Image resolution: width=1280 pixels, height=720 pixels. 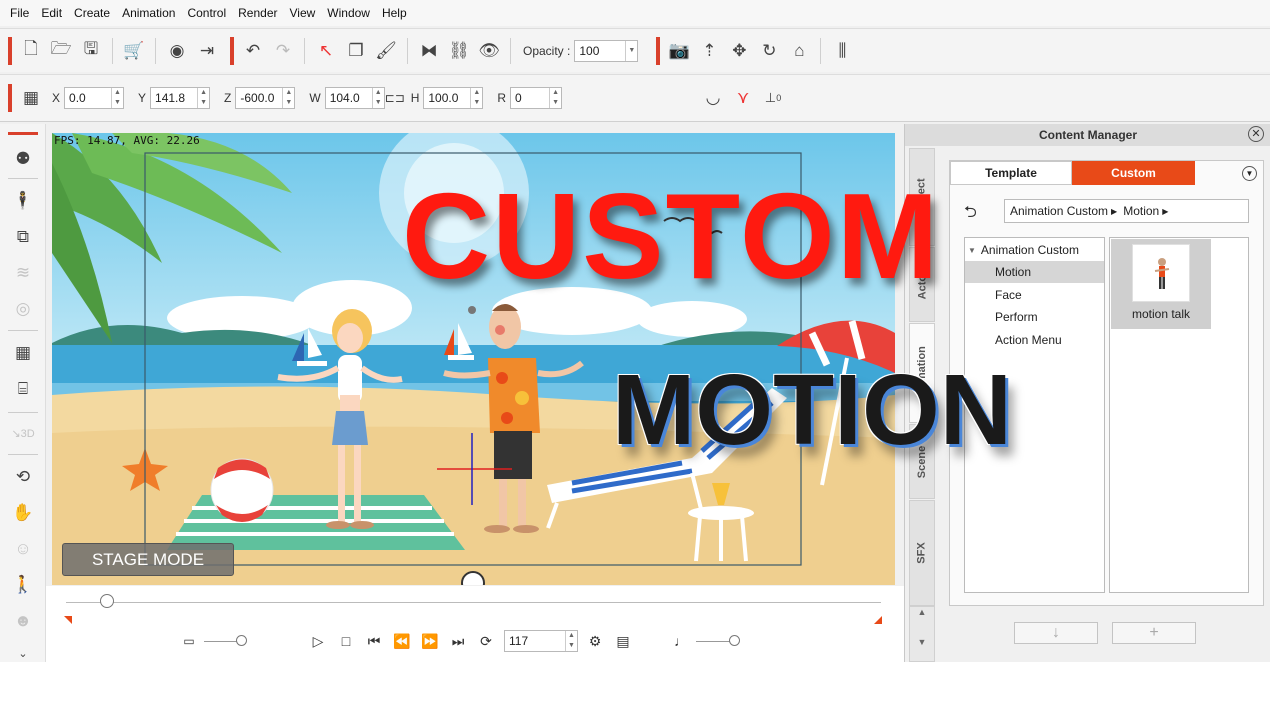 I want to click on tab-template: Template, so click(x=1011, y=173).